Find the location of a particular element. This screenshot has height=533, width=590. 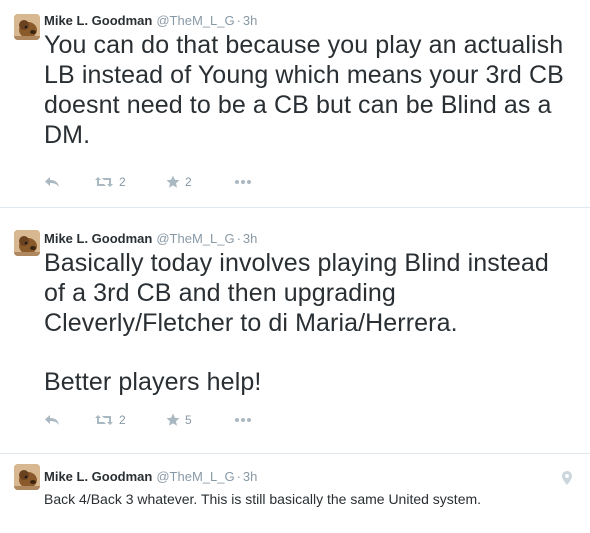

tweet-actions: 2 5 is located at coordinates (148, 420).